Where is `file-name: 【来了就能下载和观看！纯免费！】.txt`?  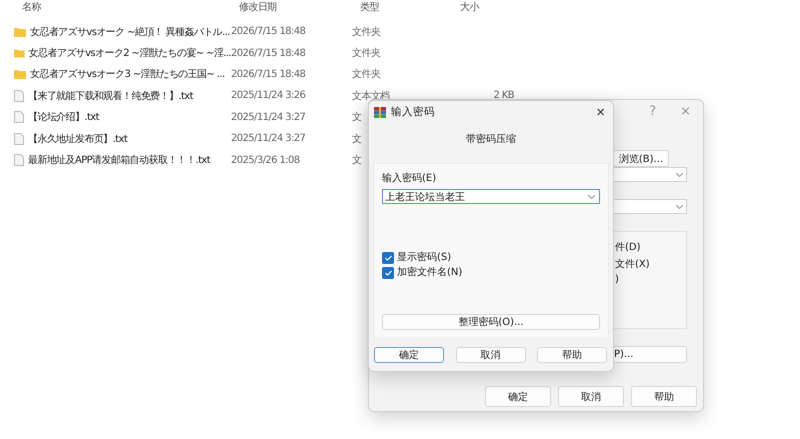 file-name: 【来了就能下载和观看！纯免费！】.txt is located at coordinates (110, 95).